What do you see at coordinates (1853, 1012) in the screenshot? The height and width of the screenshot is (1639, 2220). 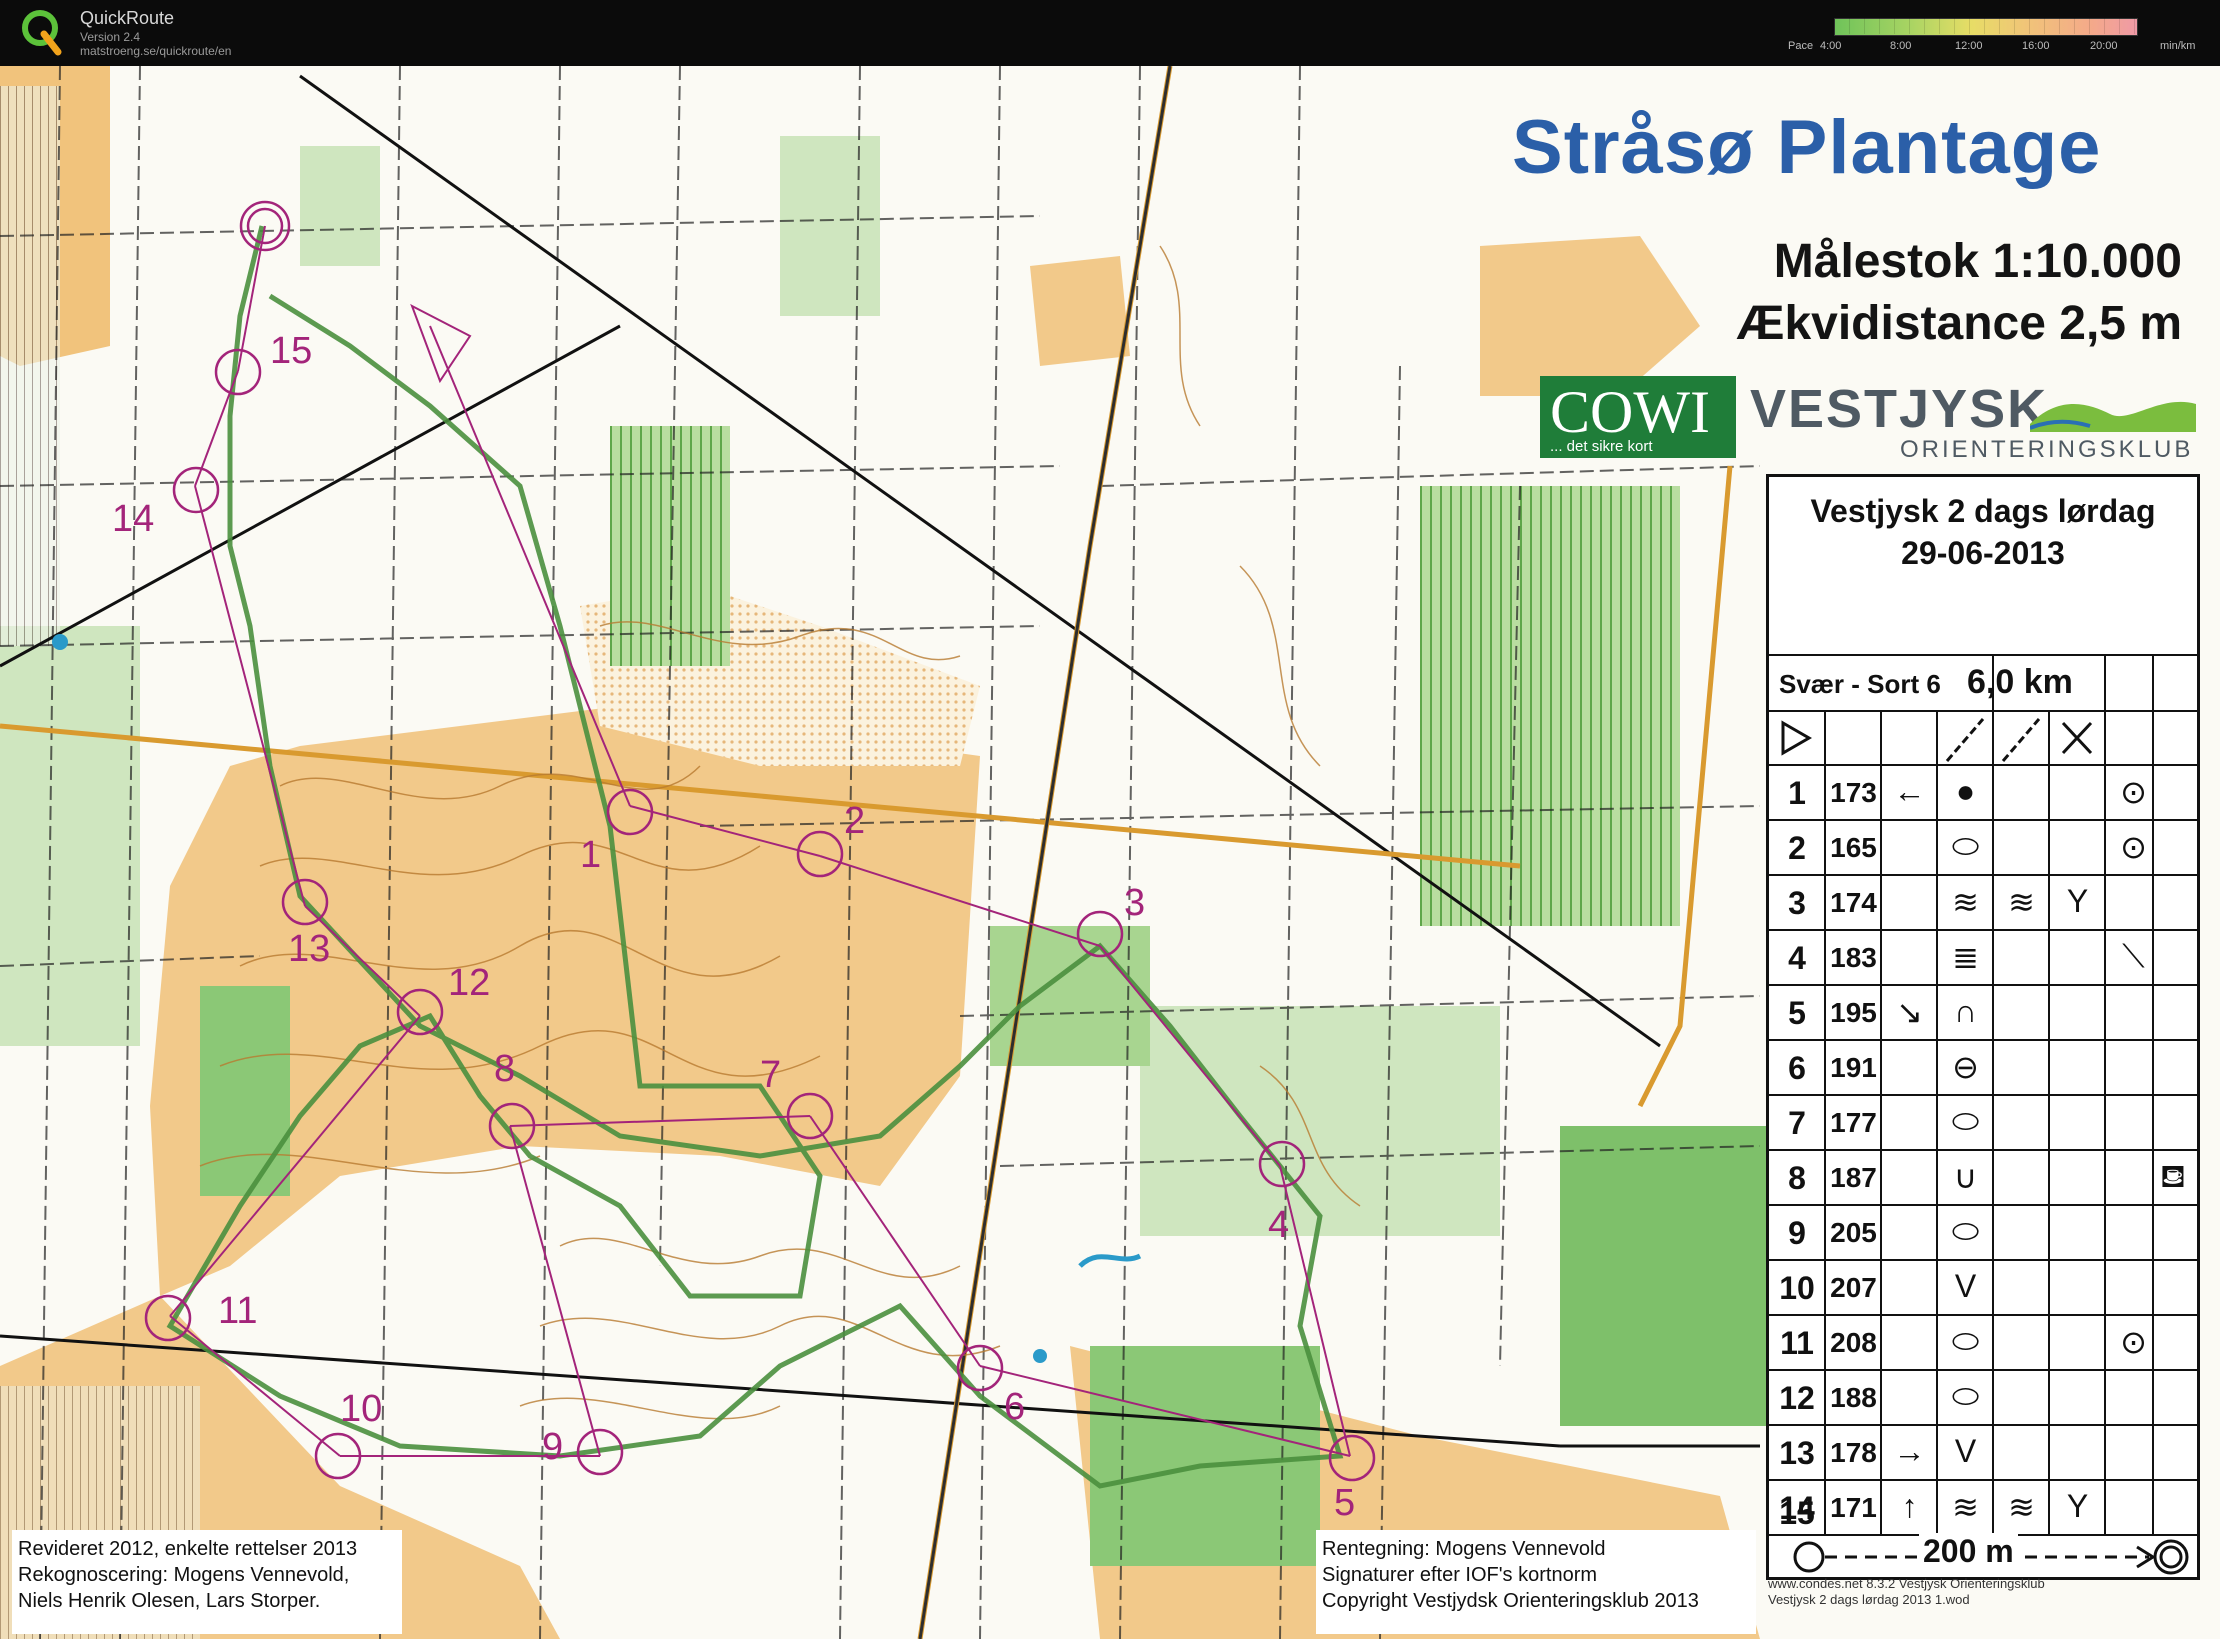 I see `control-code: 195` at bounding box center [1853, 1012].